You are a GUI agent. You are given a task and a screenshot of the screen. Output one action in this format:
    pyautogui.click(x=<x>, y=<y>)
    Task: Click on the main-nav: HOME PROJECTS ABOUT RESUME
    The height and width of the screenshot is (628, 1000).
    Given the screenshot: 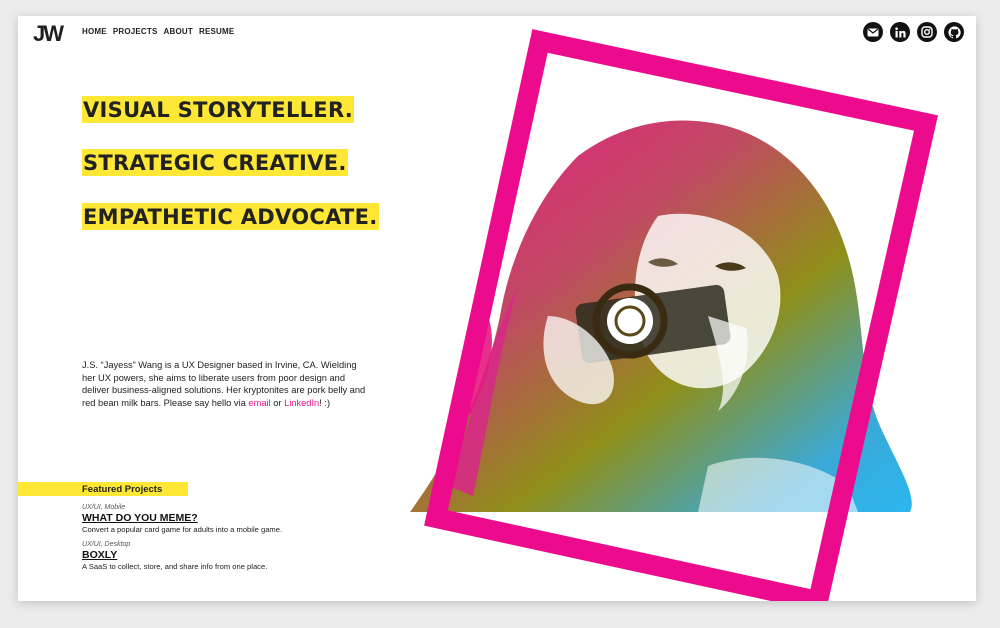 What is the action you would take?
    pyautogui.click(x=158, y=31)
    